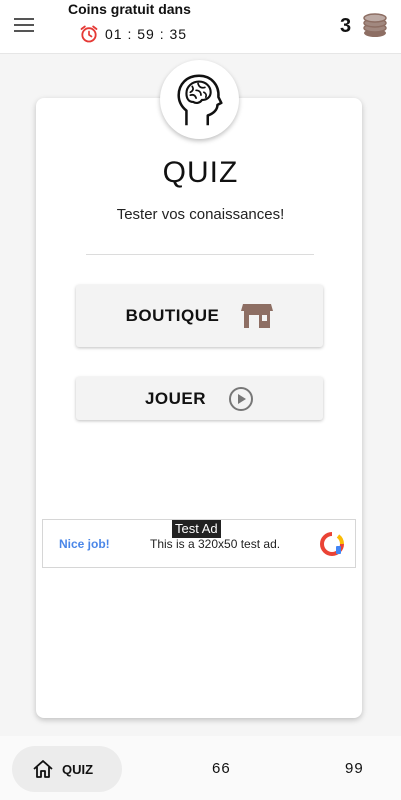 Image resolution: width=401 pixels, height=800 pixels. Describe the element at coordinates (200, 172) in the screenshot. I see `page-title: QUIZ` at that location.